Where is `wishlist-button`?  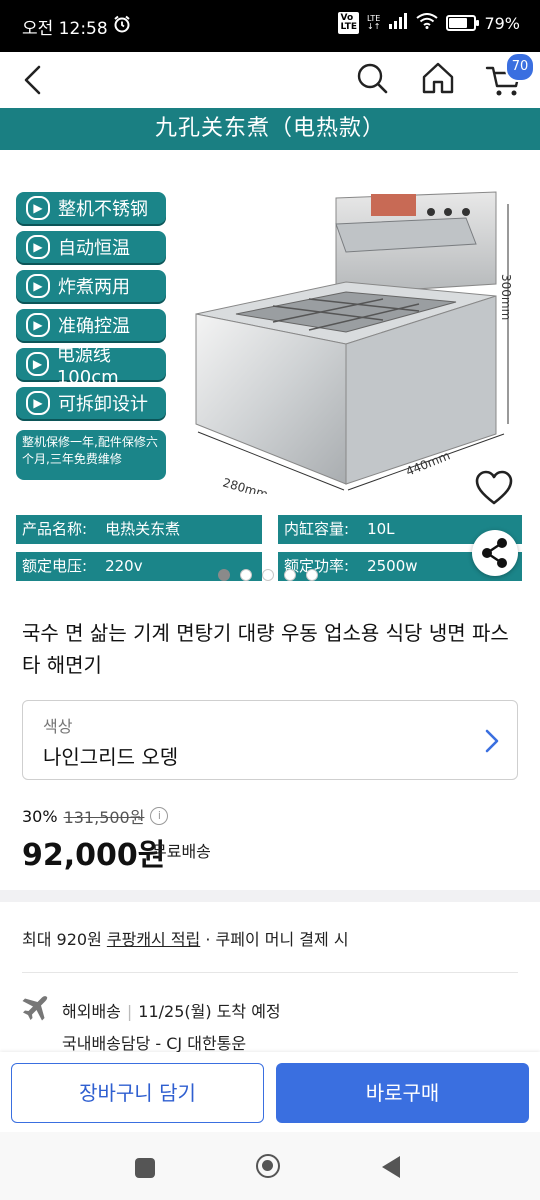 wishlist-button is located at coordinates (494, 488).